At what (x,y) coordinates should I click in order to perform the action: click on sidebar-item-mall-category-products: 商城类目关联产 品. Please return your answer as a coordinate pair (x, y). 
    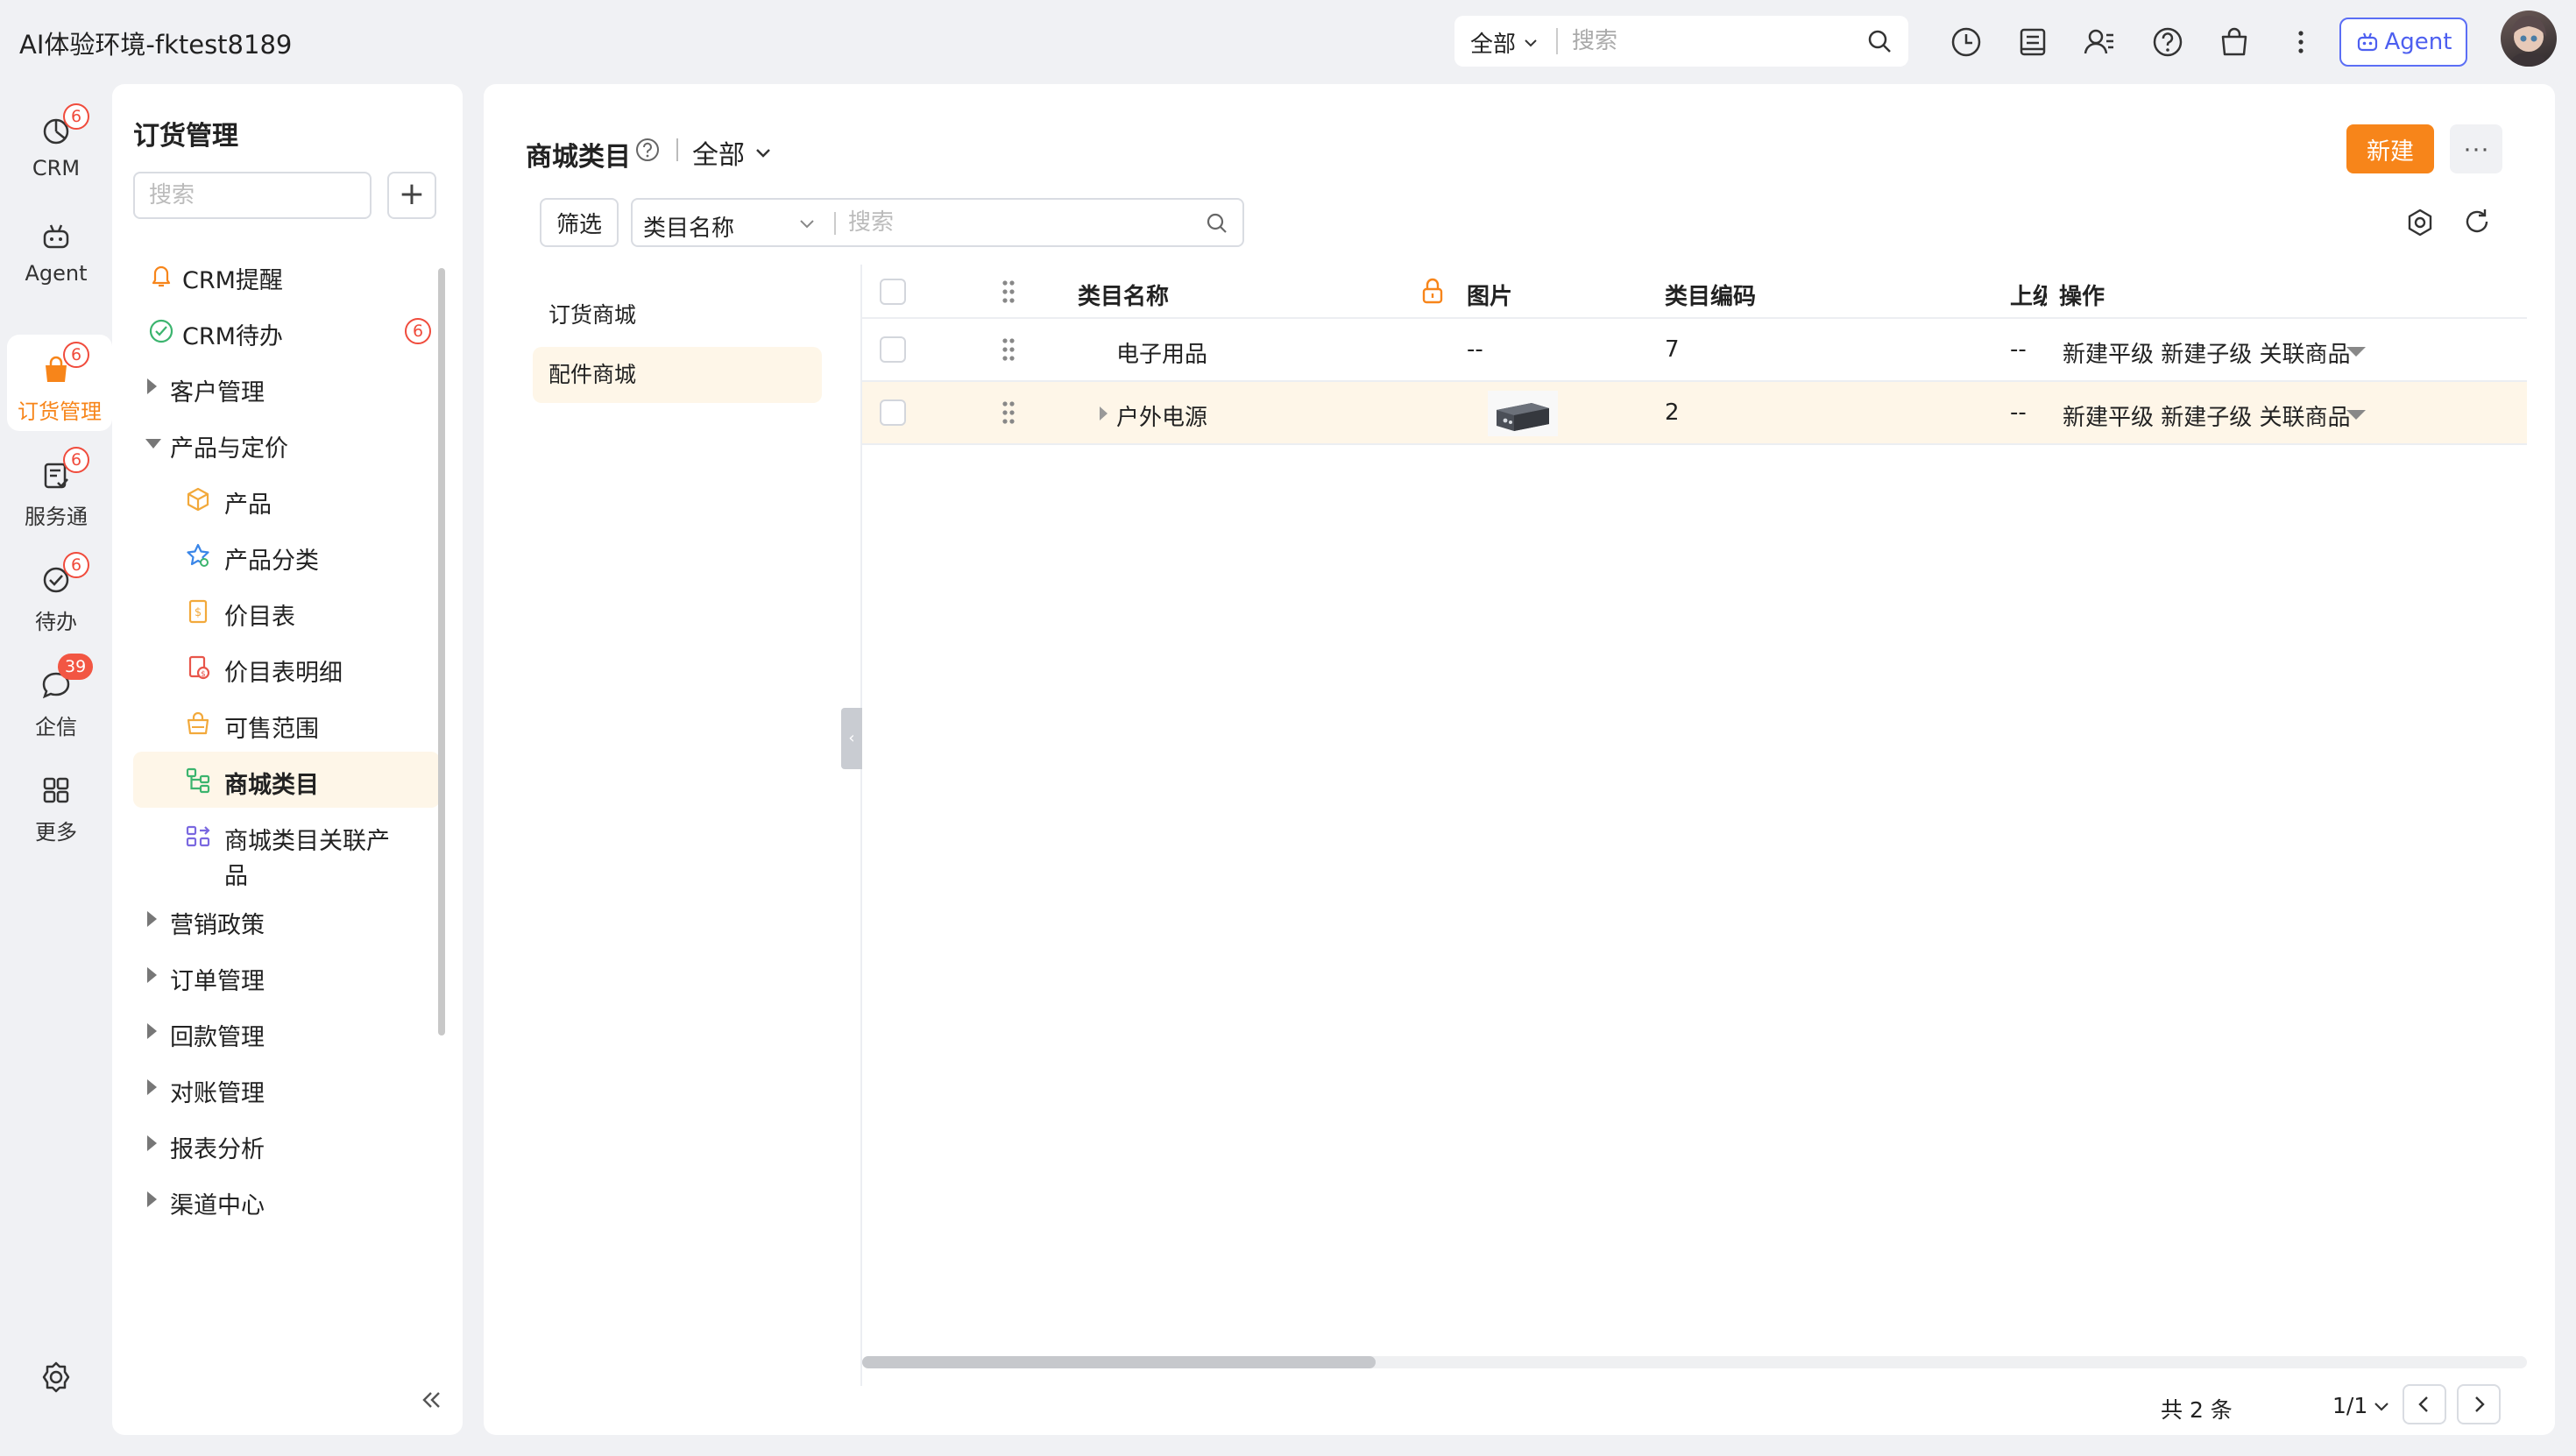
    Looking at the image, I should click on (286, 849).